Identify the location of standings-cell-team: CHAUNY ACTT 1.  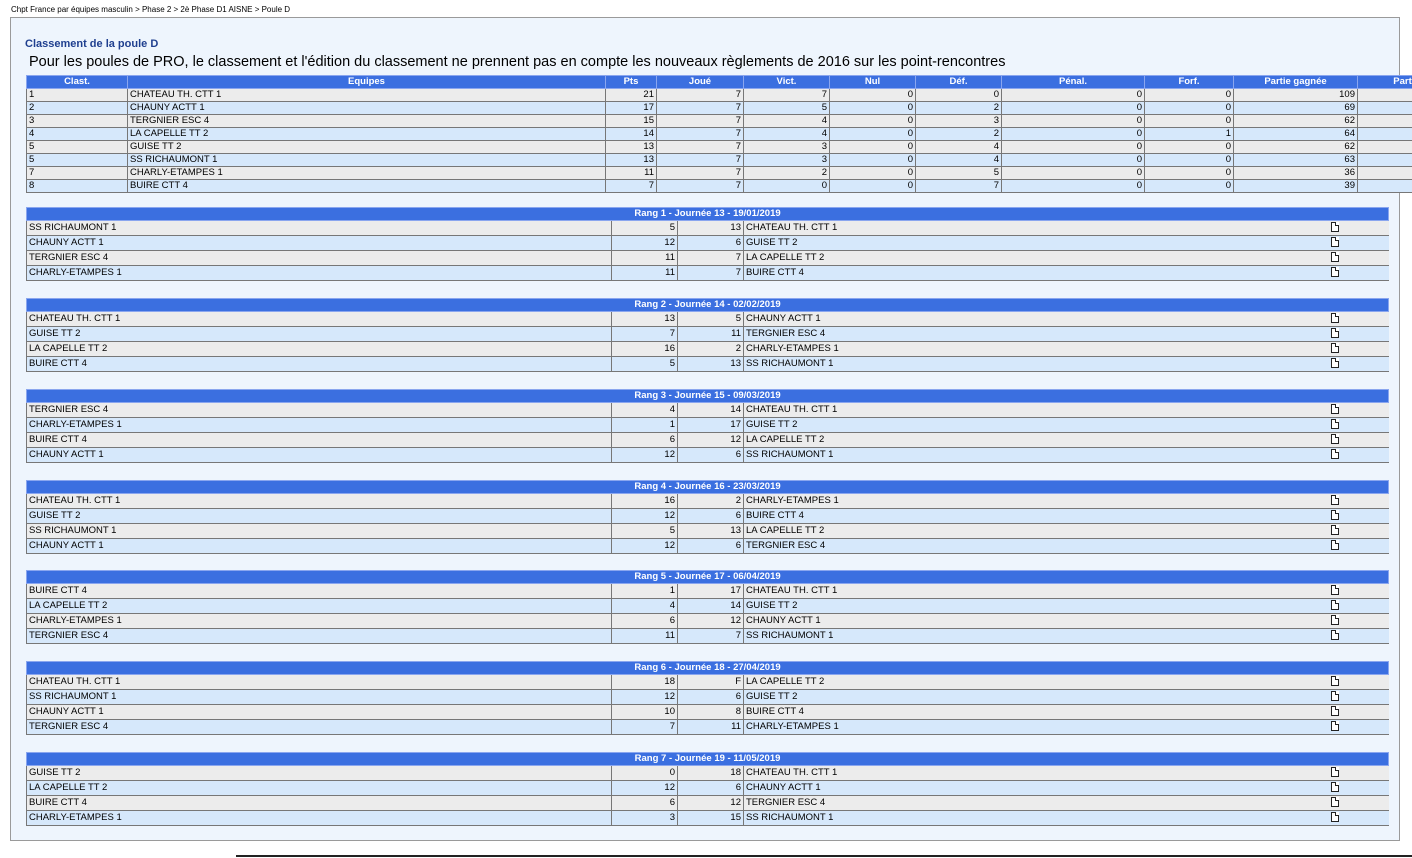
(366, 108).